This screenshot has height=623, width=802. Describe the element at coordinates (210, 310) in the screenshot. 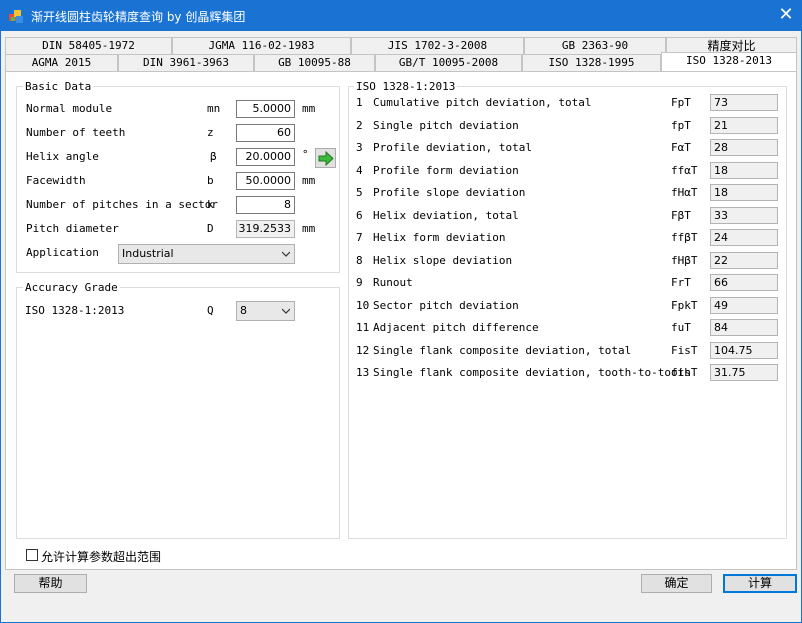

I see `accuracy-grade-symbol: Q` at that location.